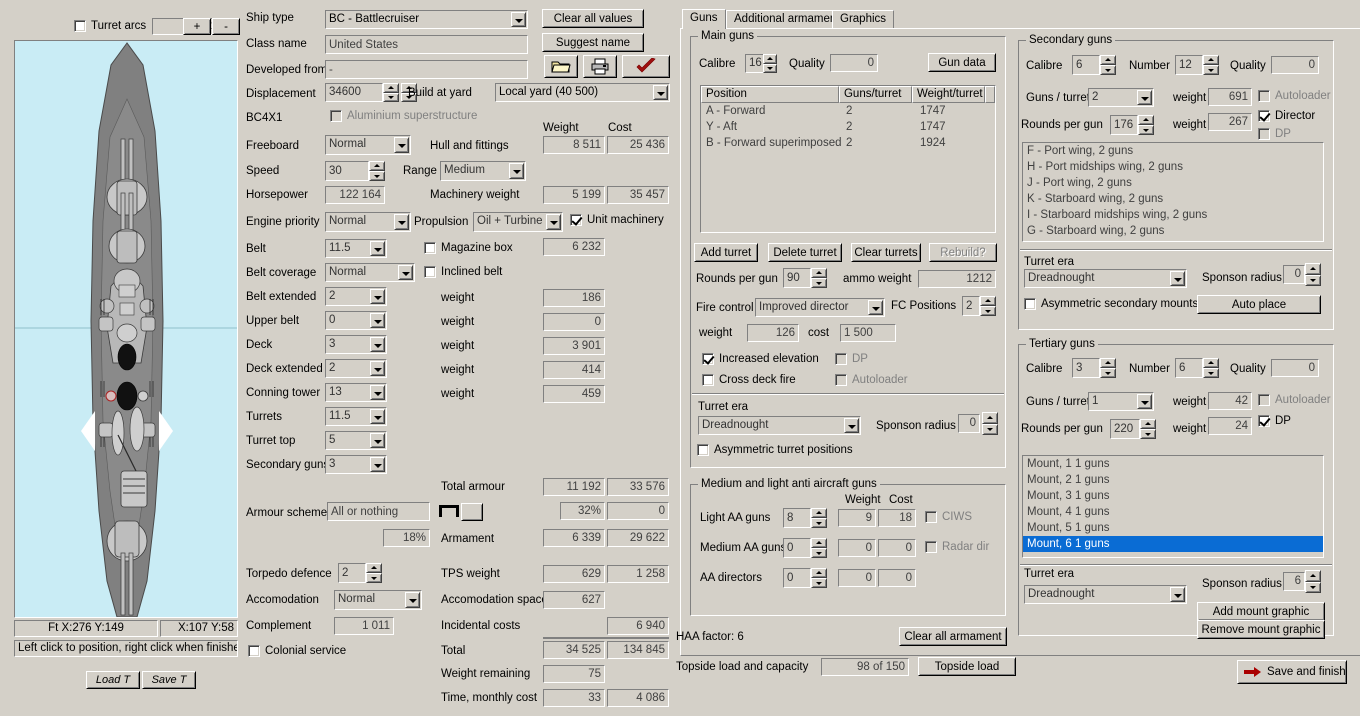  What do you see at coordinates (426, 69) in the screenshot?
I see `developed-from-input: -` at bounding box center [426, 69].